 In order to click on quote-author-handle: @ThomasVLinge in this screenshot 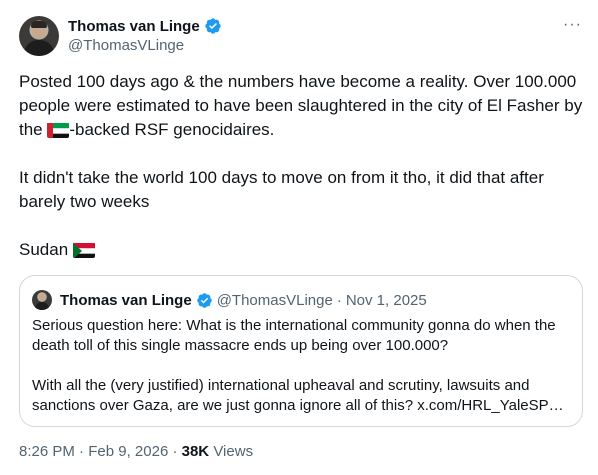, I will do `click(274, 300)`.